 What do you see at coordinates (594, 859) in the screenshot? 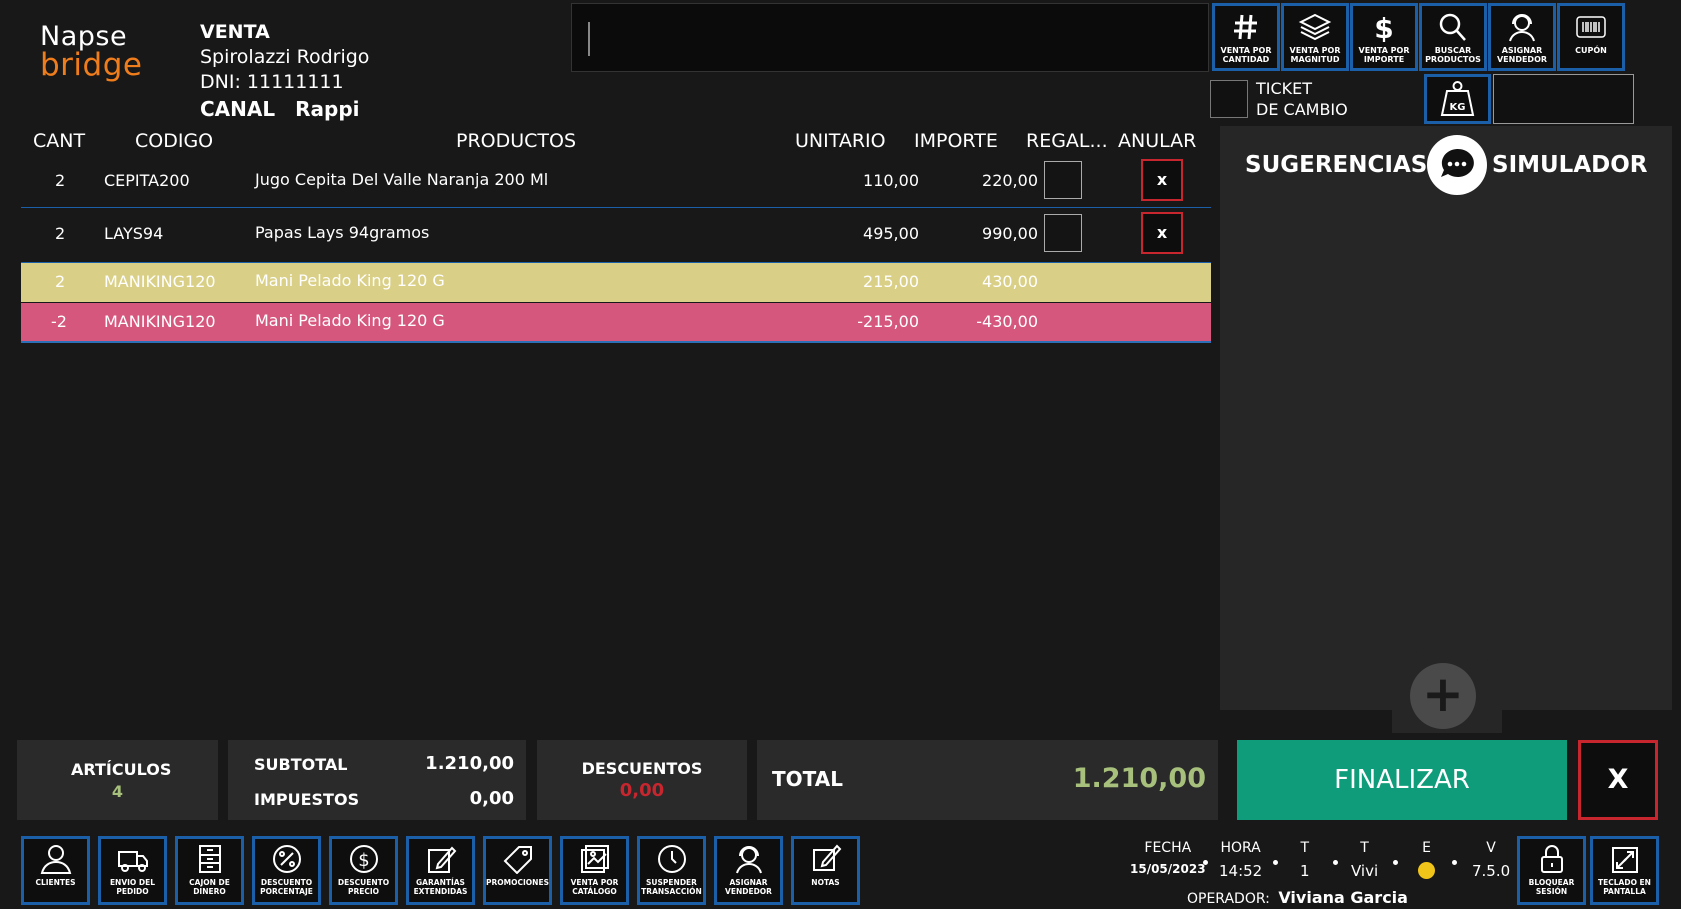
I see `catalog-icon` at bounding box center [594, 859].